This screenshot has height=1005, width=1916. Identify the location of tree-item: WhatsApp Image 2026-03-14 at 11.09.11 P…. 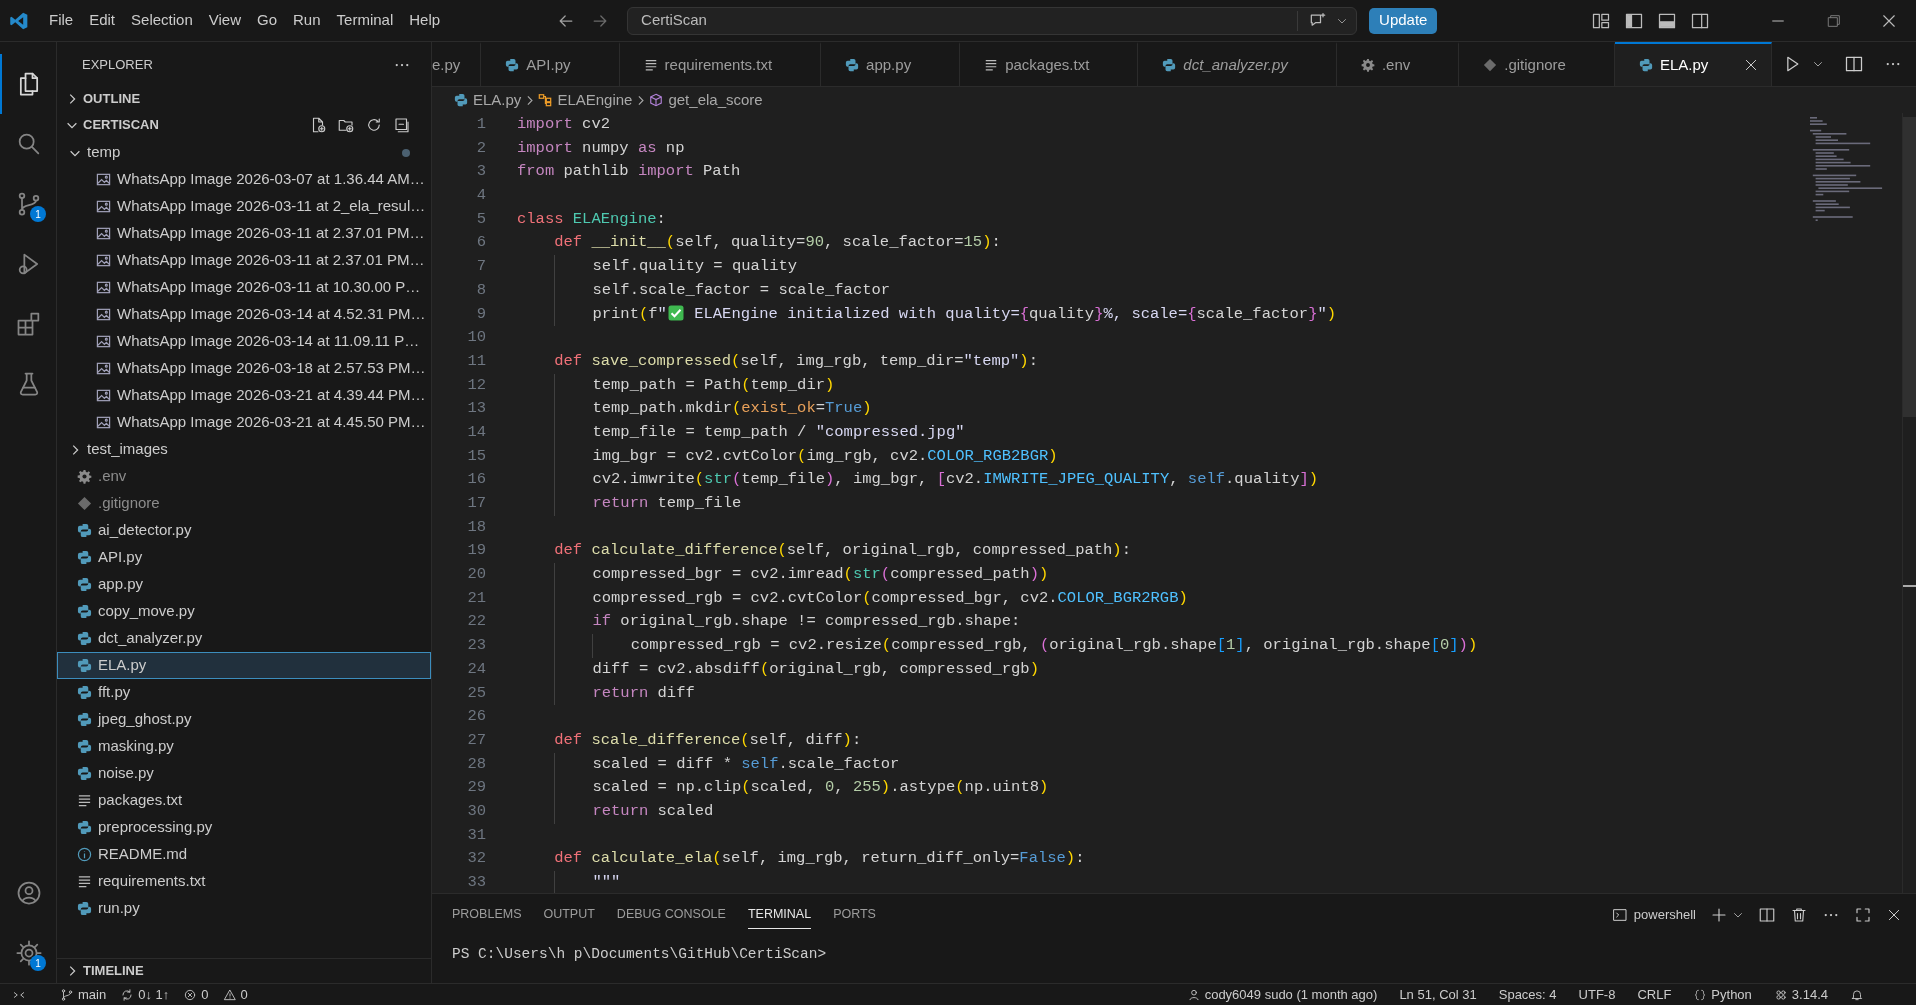
(244, 341).